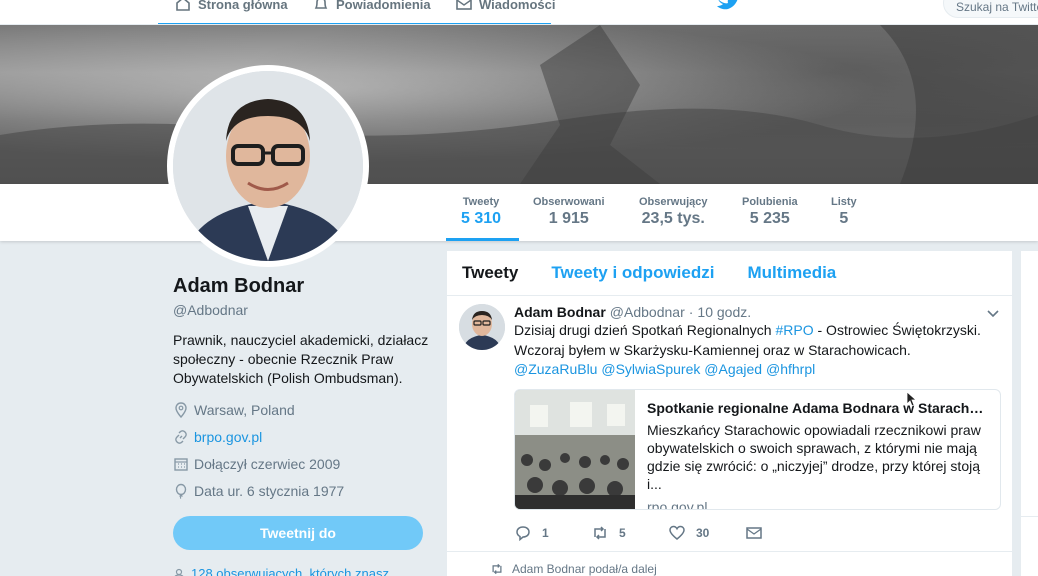  What do you see at coordinates (677, 504) in the screenshot?
I see `card-url: rpo.gov.pl` at bounding box center [677, 504].